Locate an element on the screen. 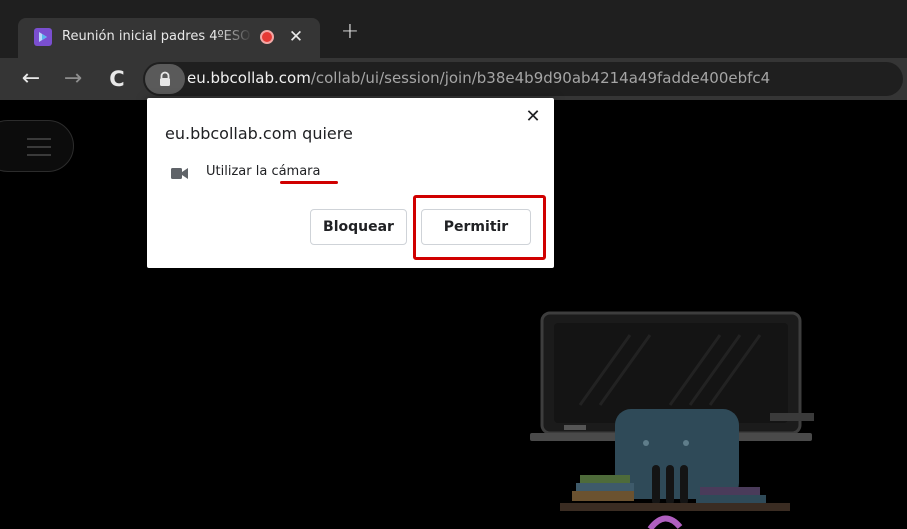  lock-icon is located at coordinates (165, 78).